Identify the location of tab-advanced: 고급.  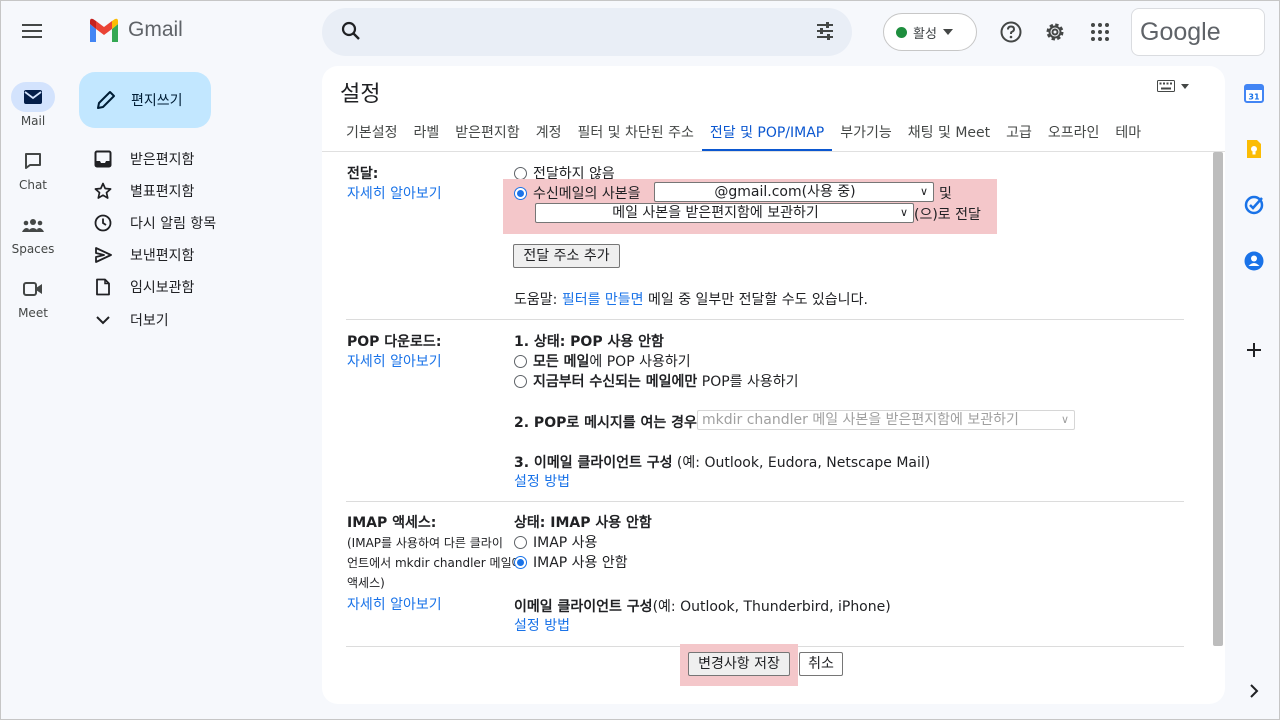
(1019, 135).